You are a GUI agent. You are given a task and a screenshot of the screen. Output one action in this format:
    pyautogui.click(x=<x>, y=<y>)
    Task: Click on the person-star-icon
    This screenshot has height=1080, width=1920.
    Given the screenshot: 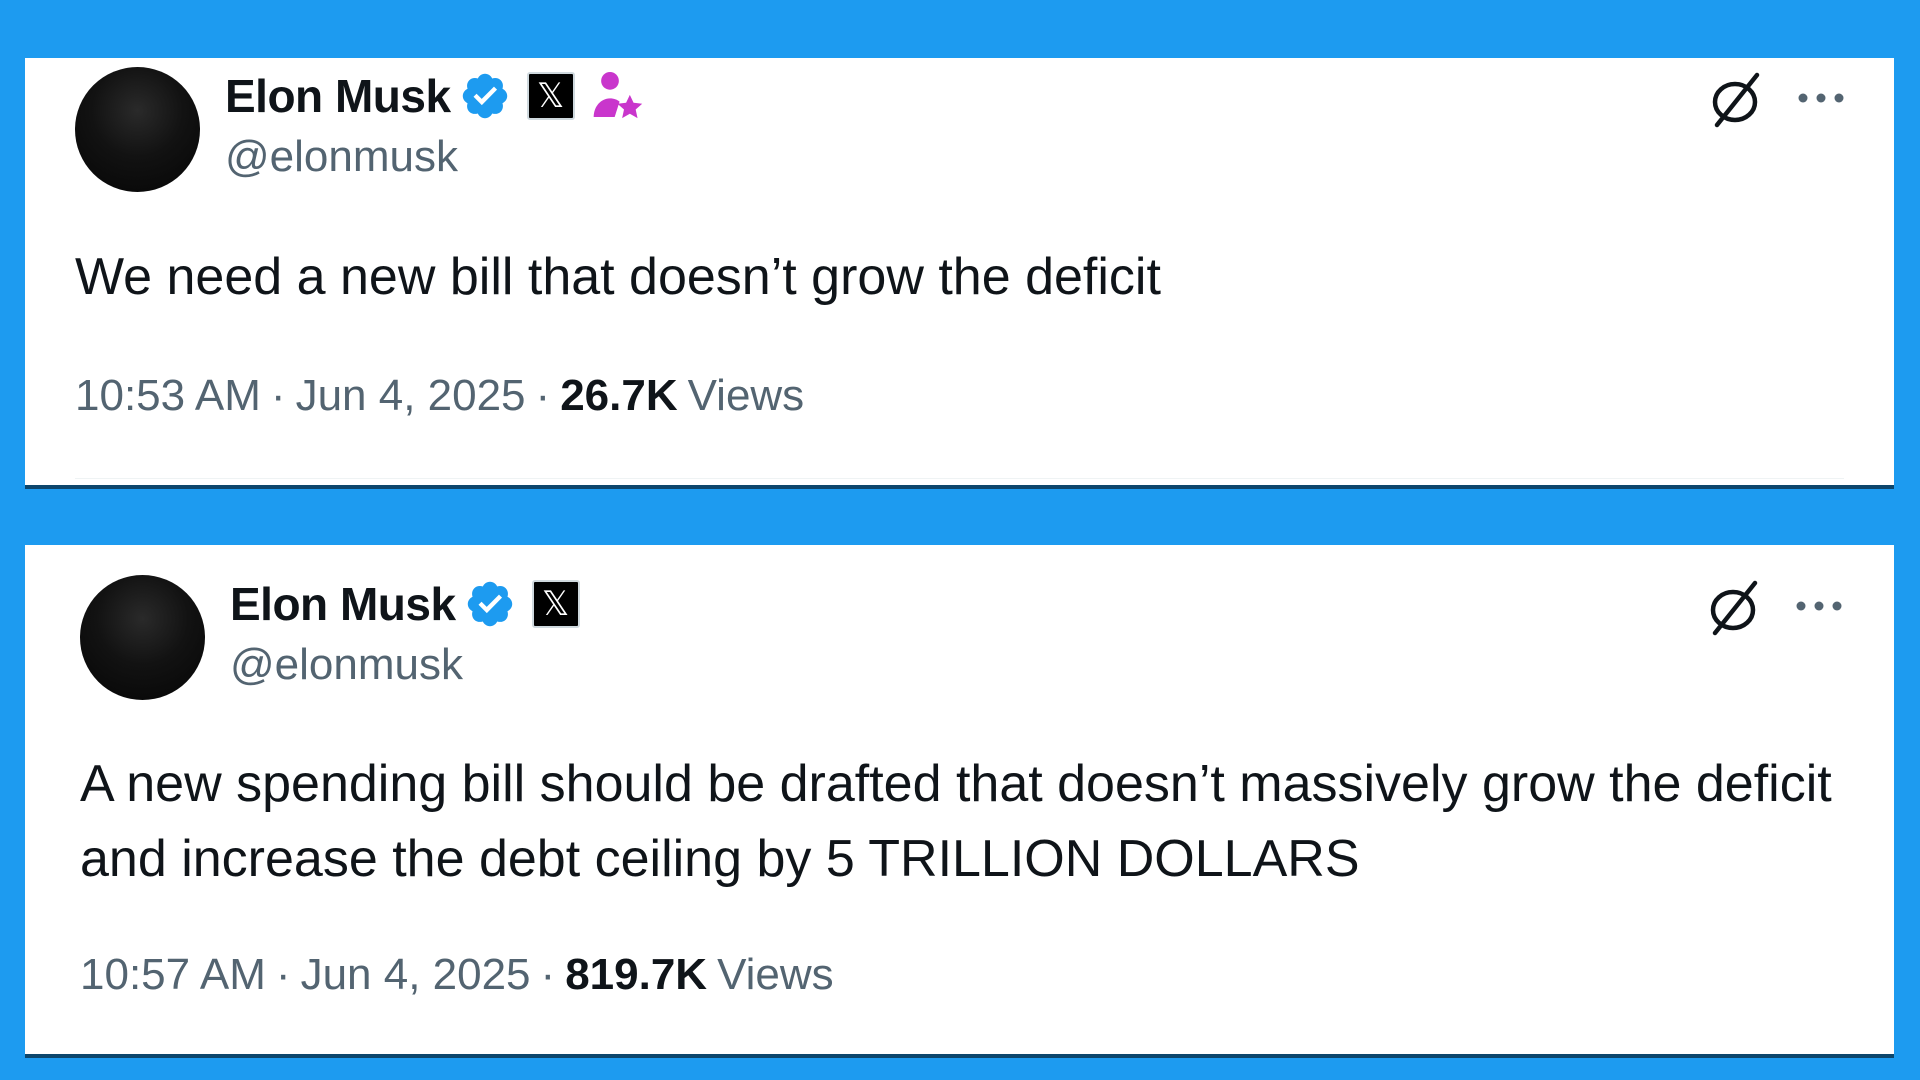 What is the action you would take?
    pyautogui.click(x=617, y=96)
    